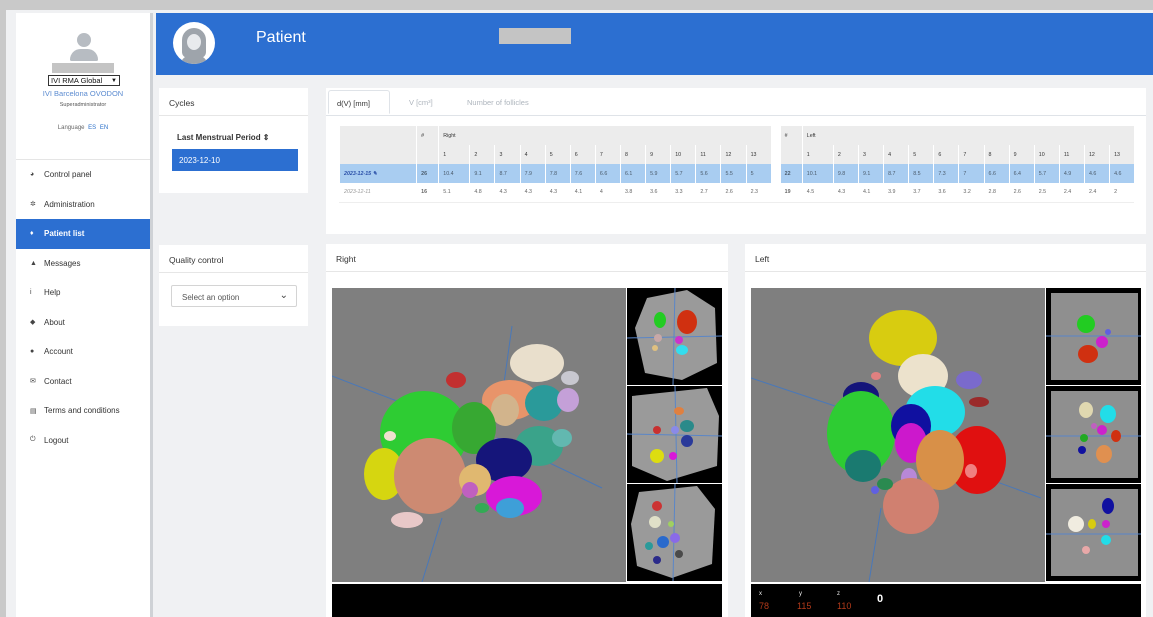  Describe the element at coordinates (54, 322) in the screenshot. I see `sidebar-item-label: About` at that location.